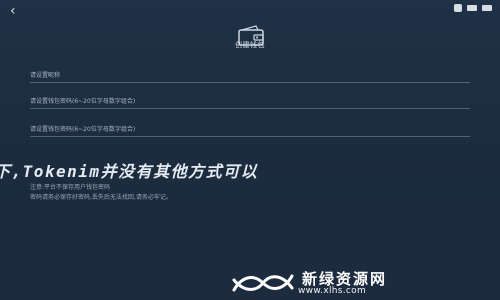 This screenshot has height=300, width=500. I want to click on battery-icon, so click(487, 8).